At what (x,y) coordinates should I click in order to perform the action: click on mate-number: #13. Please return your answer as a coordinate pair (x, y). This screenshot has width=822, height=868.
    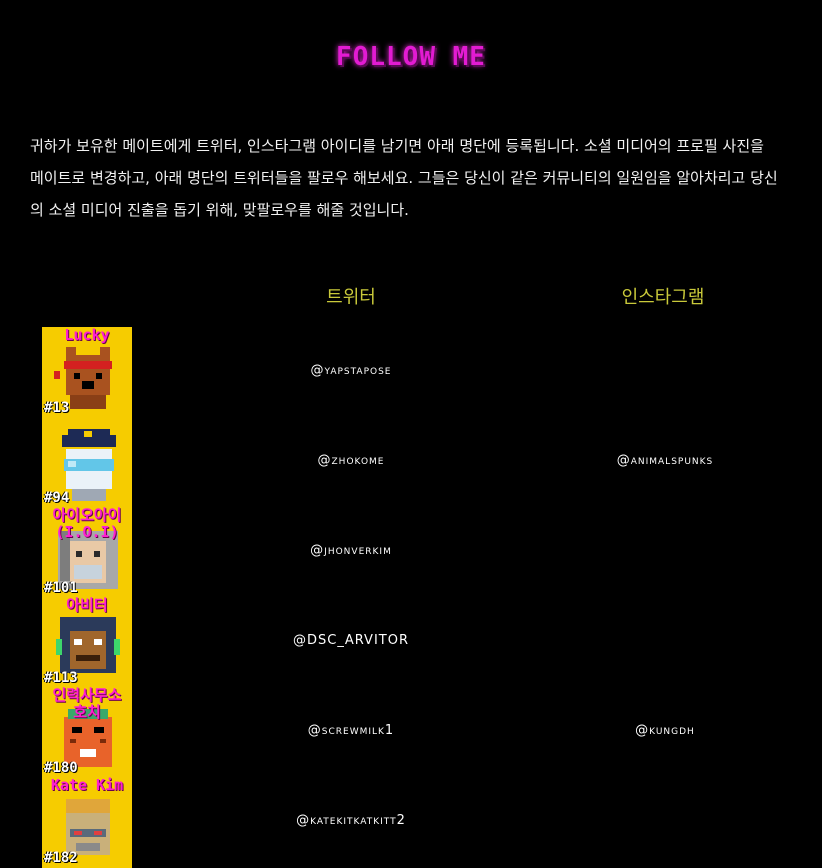
    Looking at the image, I should click on (57, 408).